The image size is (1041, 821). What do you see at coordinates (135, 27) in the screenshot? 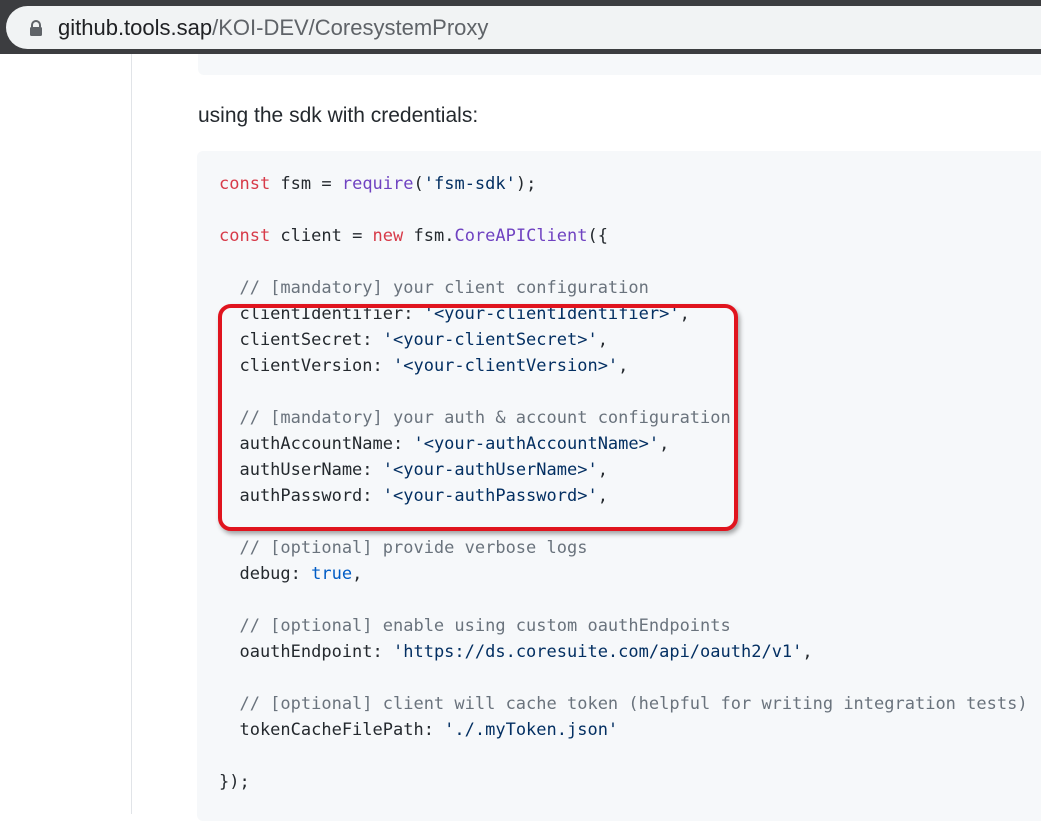
I see `url-host: github.tools.sap` at bounding box center [135, 27].